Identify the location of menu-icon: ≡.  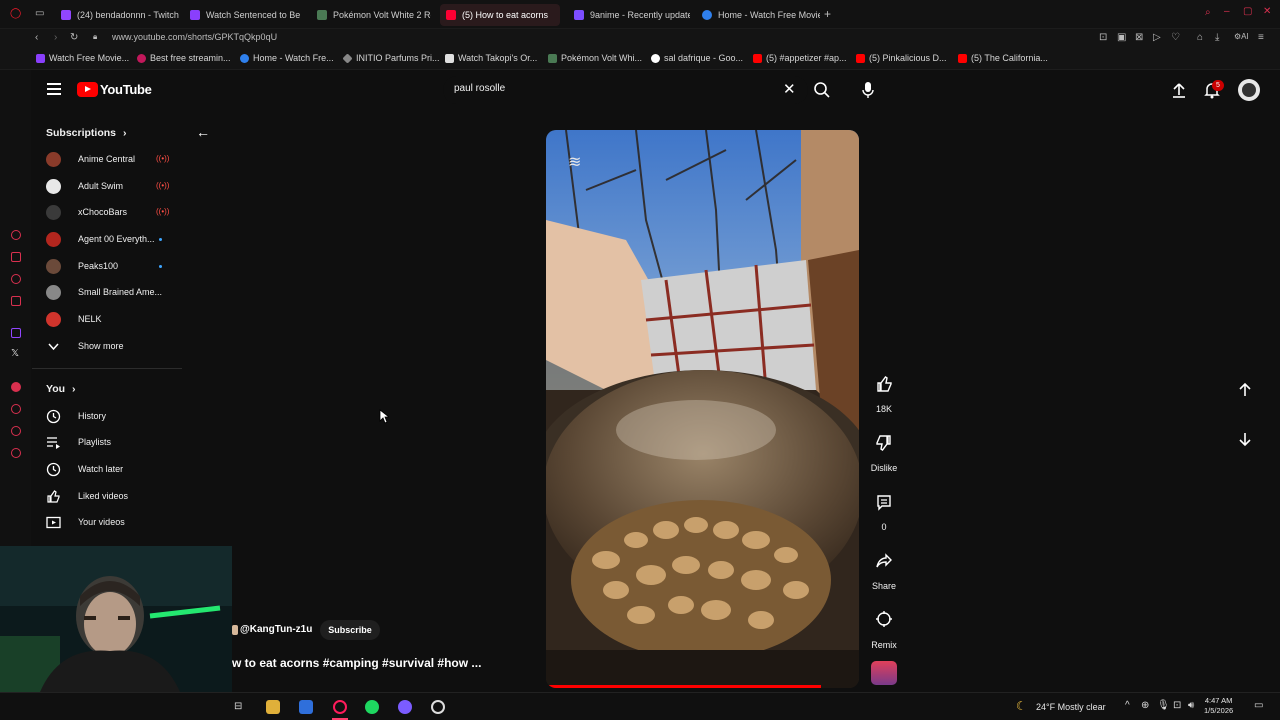
(1261, 37).